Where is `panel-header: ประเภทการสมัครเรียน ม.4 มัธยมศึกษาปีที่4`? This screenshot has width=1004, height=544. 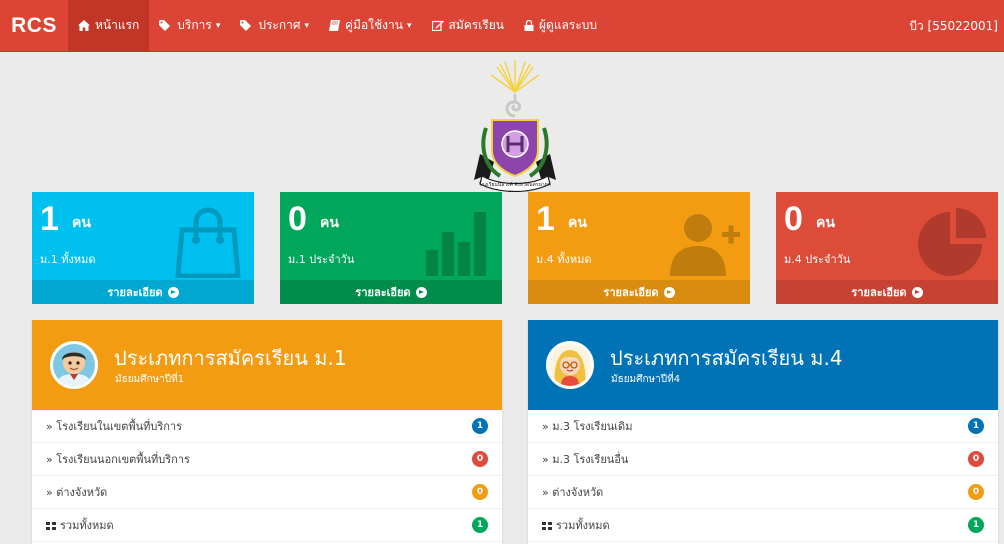
panel-header: ประเภทการสมัครเรียน ม.4 มัธยมศึกษาปีที่4 is located at coordinates (763, 365).